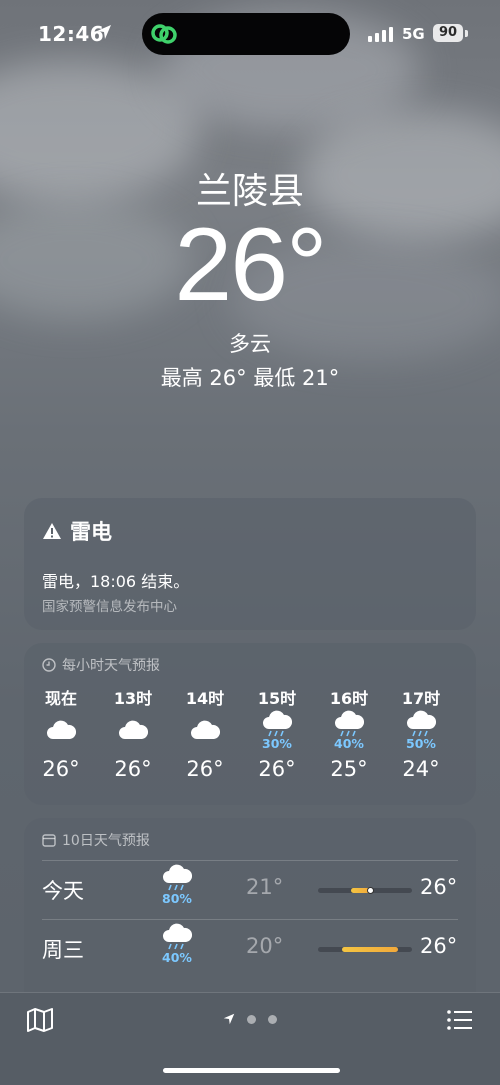 The width and height of the screenshot is (500, 1085). Describe the element at coordinates (469, 696) in the screenshot. I see `hour-label: 1` at that location.